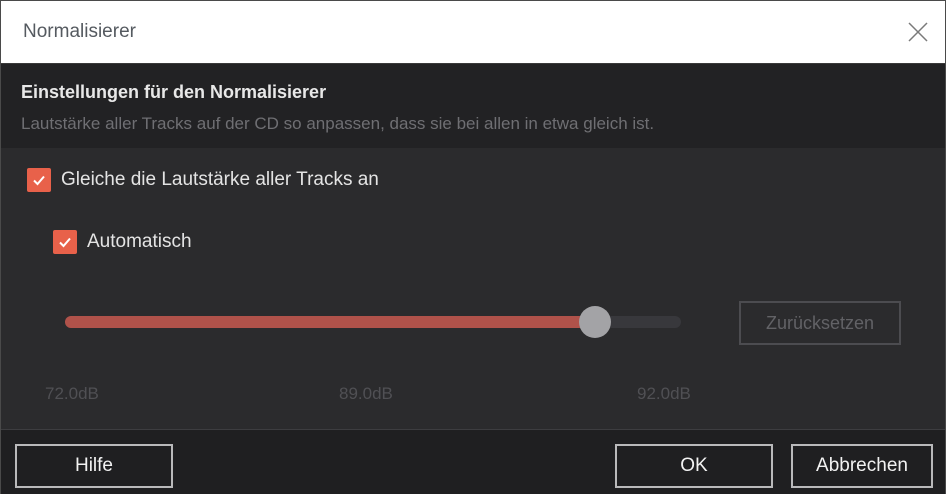 The height and width of the screenshot is (494, 946). What do you see at coordinates (820, 323) in the screenshot?
I see `reset-button: Zurücksetzen` at bounding box center [820, 323].